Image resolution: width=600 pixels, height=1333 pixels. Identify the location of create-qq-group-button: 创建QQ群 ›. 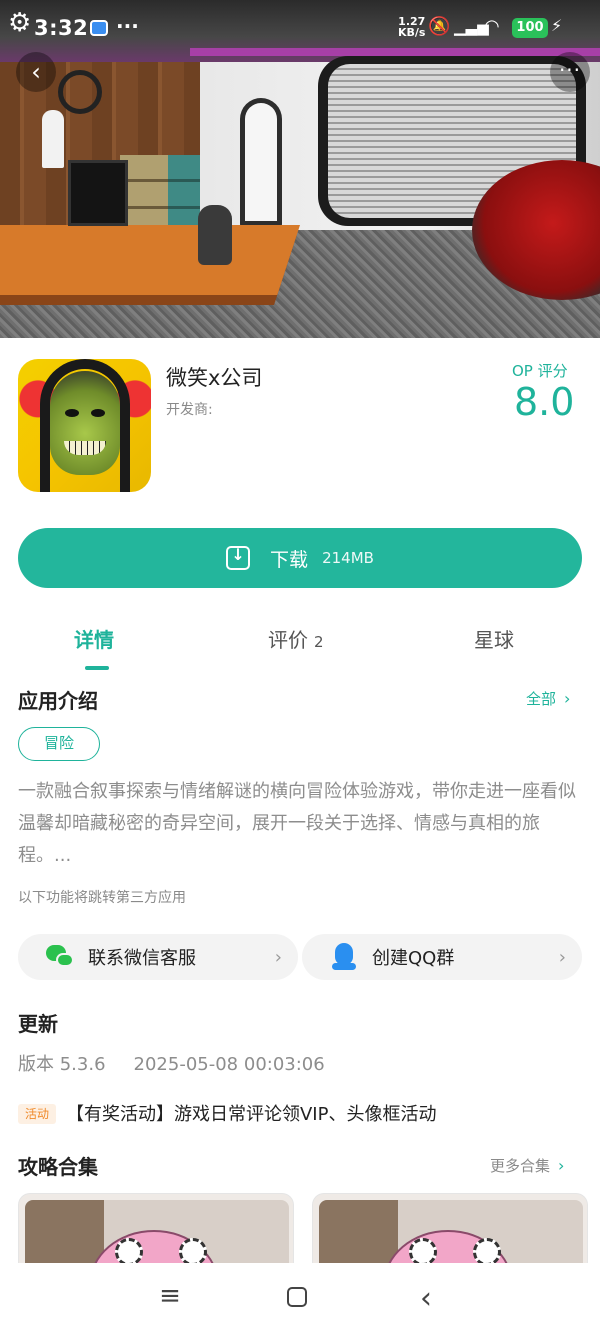
(442, 957).